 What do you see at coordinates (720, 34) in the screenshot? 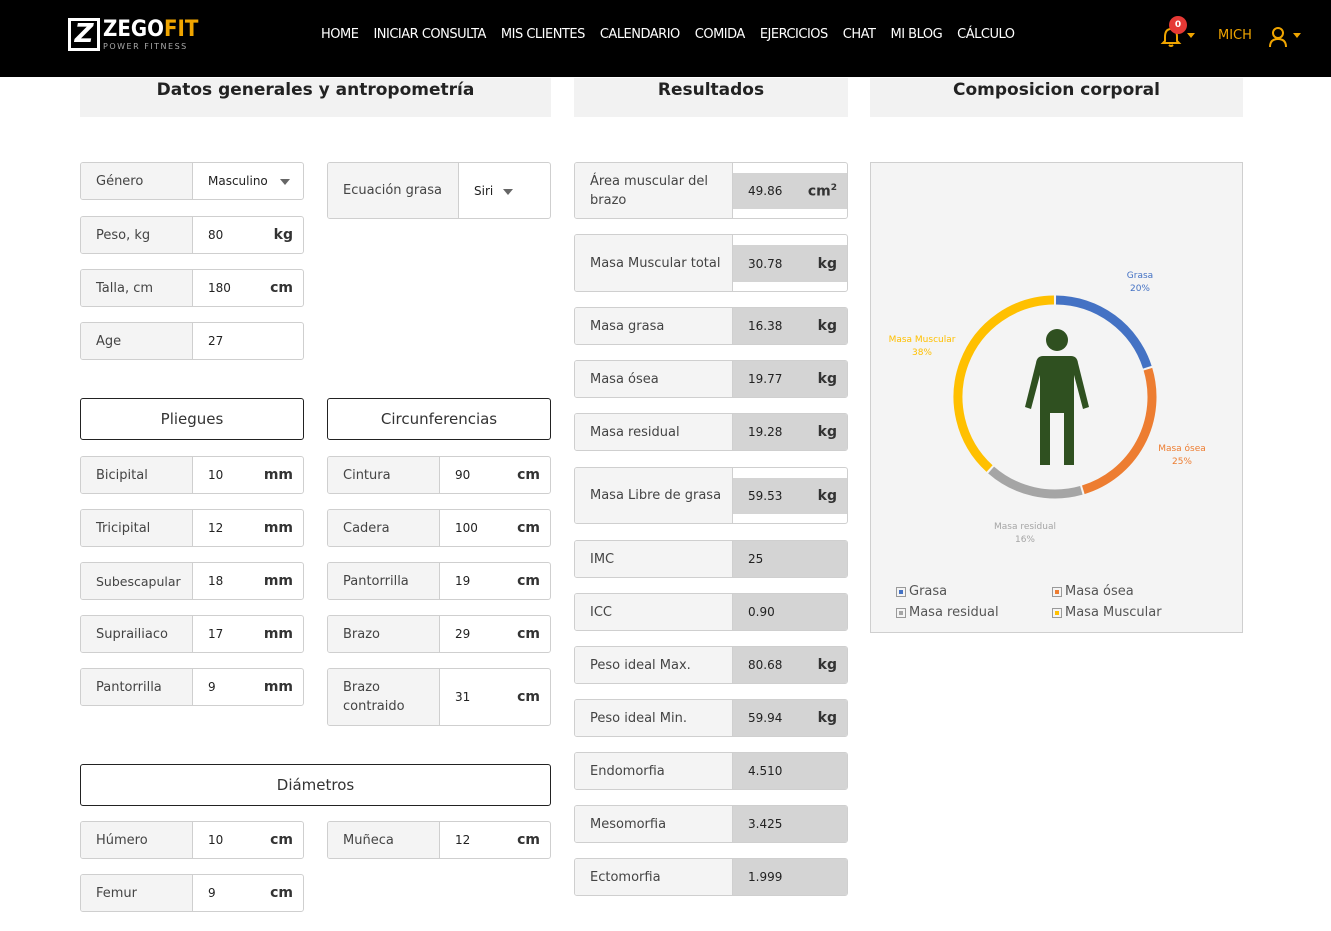
I see `nav-comida: COMIDA` at bounding box center [720, 34].